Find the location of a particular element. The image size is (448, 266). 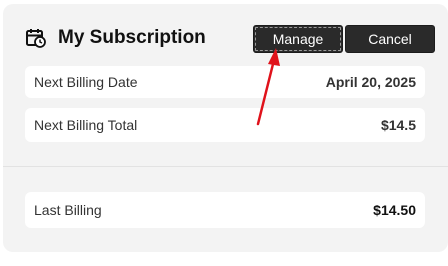

calendar-clock-icon is located at coordinates (36, 38).